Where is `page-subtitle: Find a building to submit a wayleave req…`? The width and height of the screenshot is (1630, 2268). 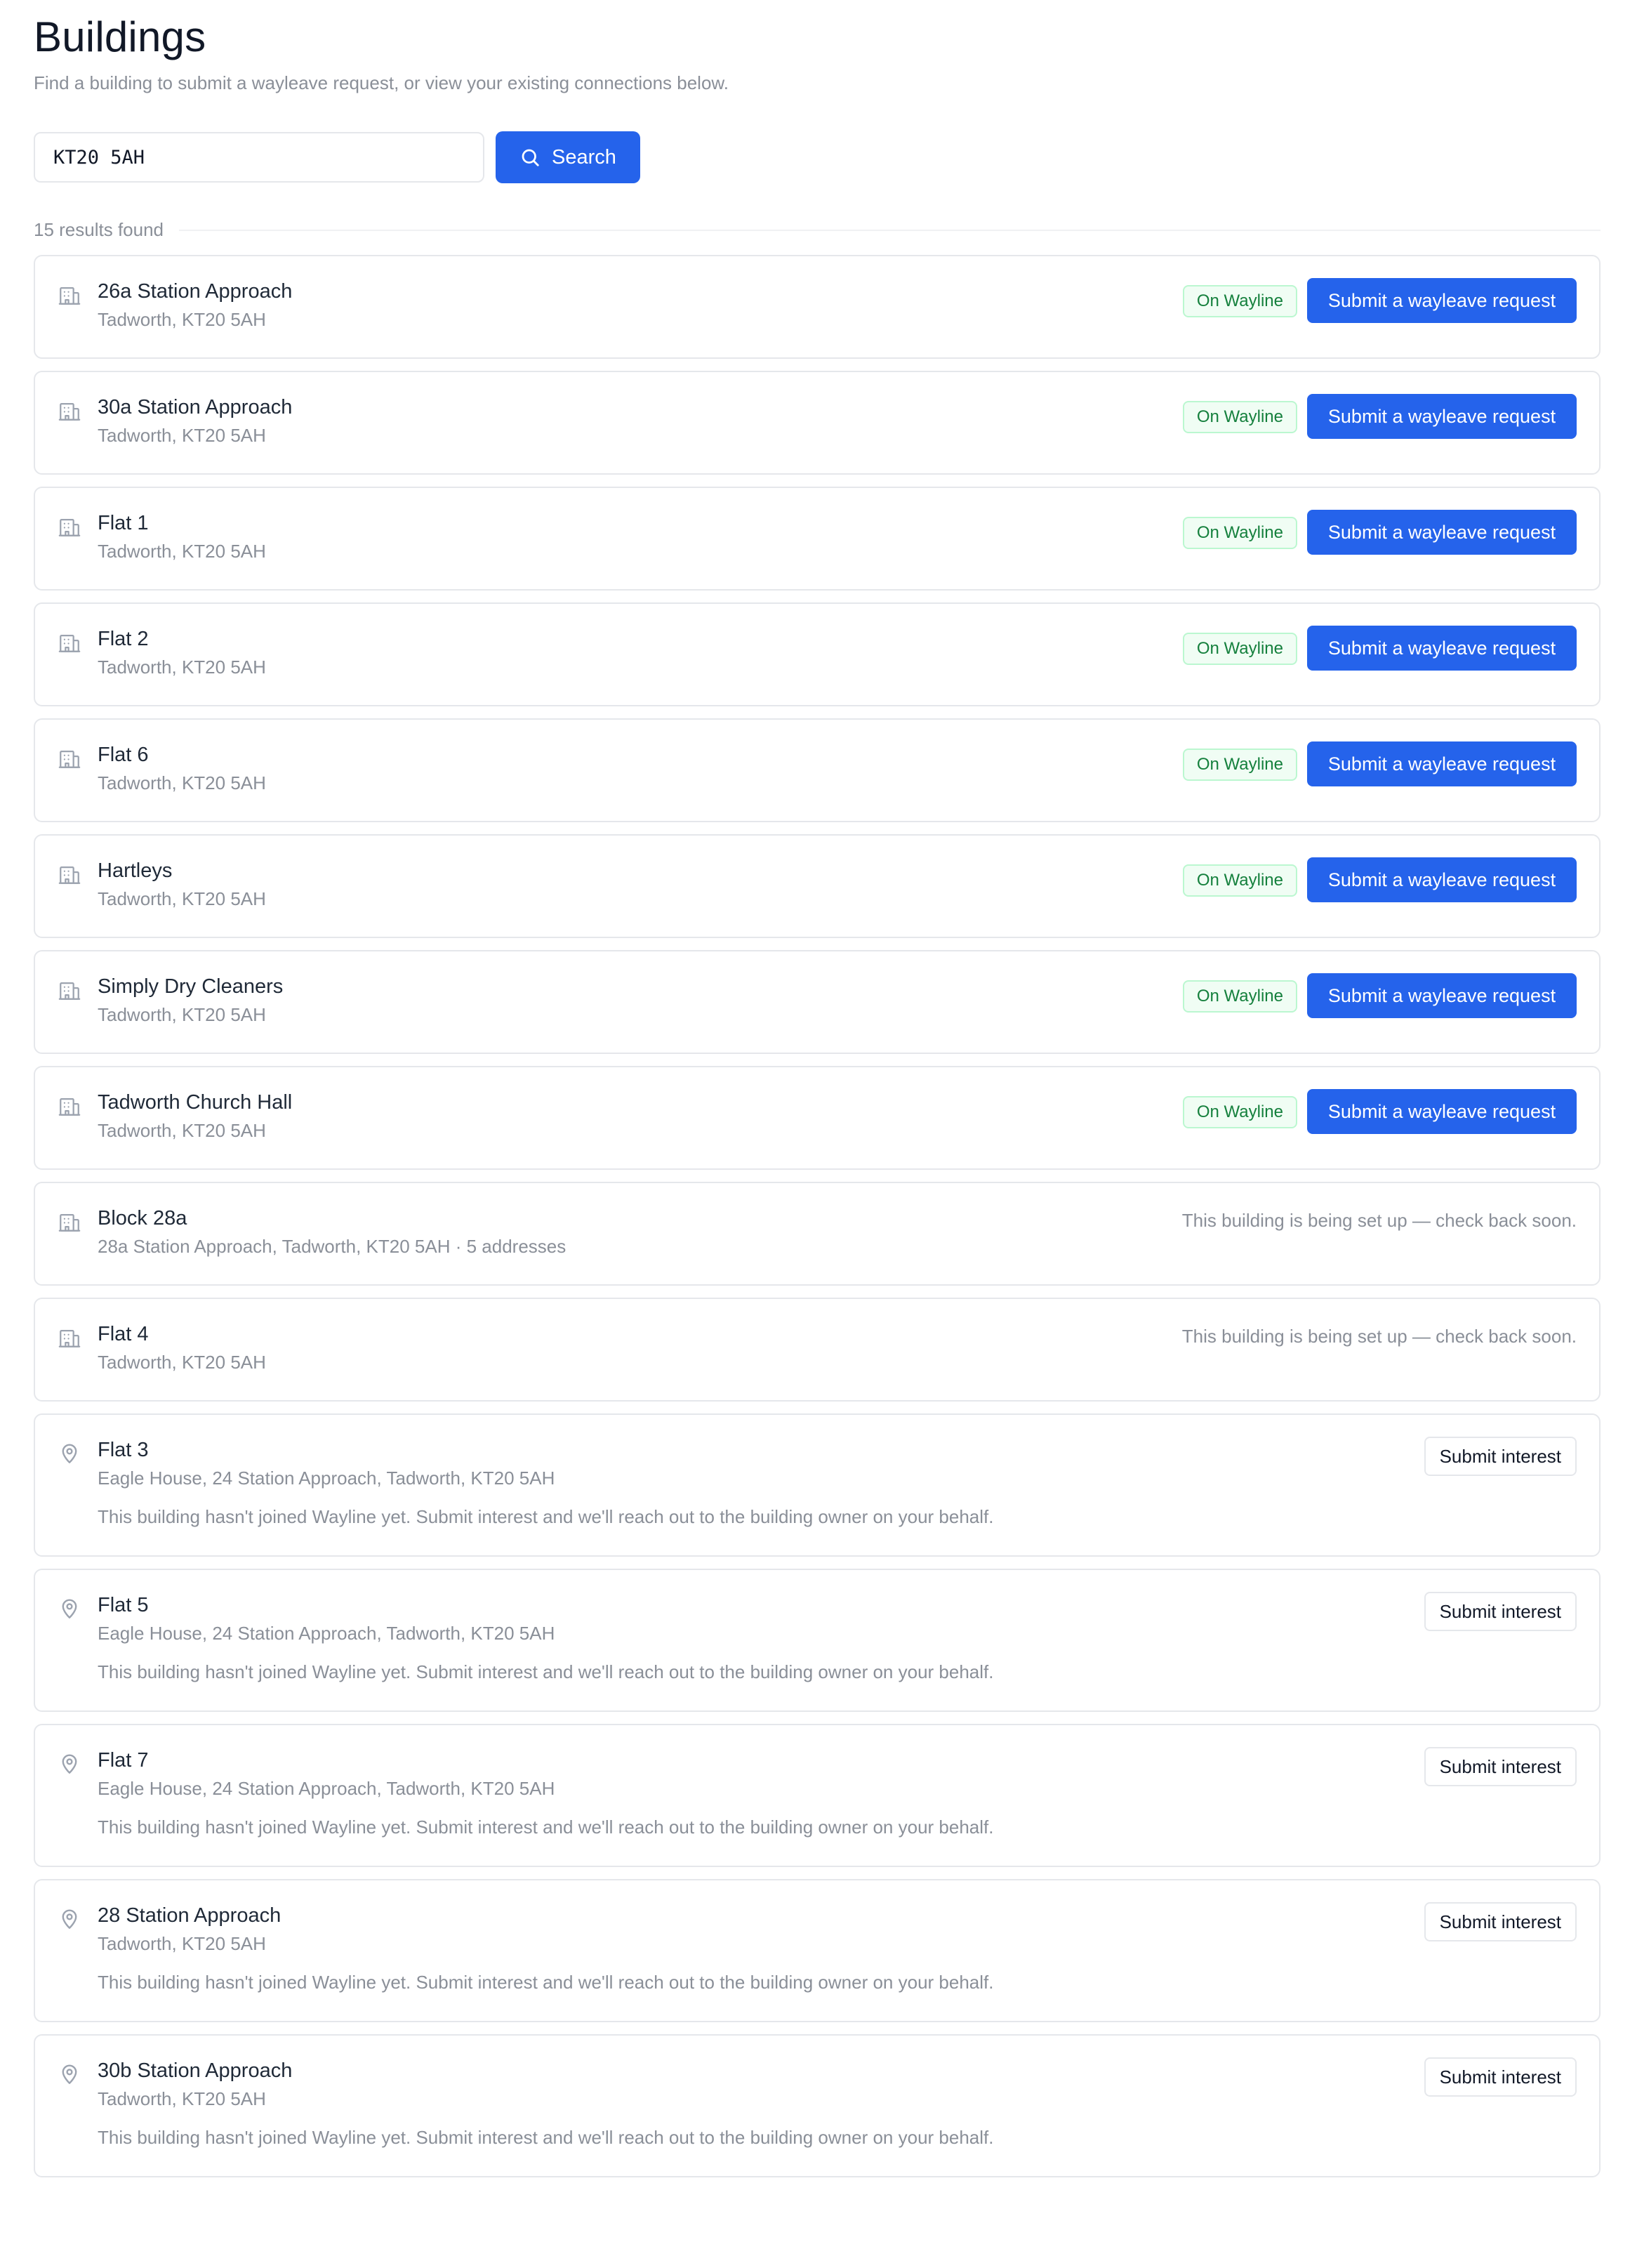 page-subtitle: Find a building to submit a wayleave req… is located at coordinates (381, 82).